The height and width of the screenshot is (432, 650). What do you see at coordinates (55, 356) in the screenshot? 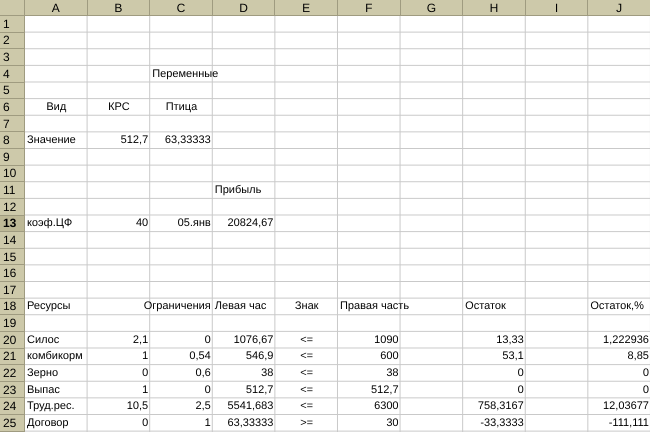
I see `cell-value: комбикорм` at bounding box center [55, 356].